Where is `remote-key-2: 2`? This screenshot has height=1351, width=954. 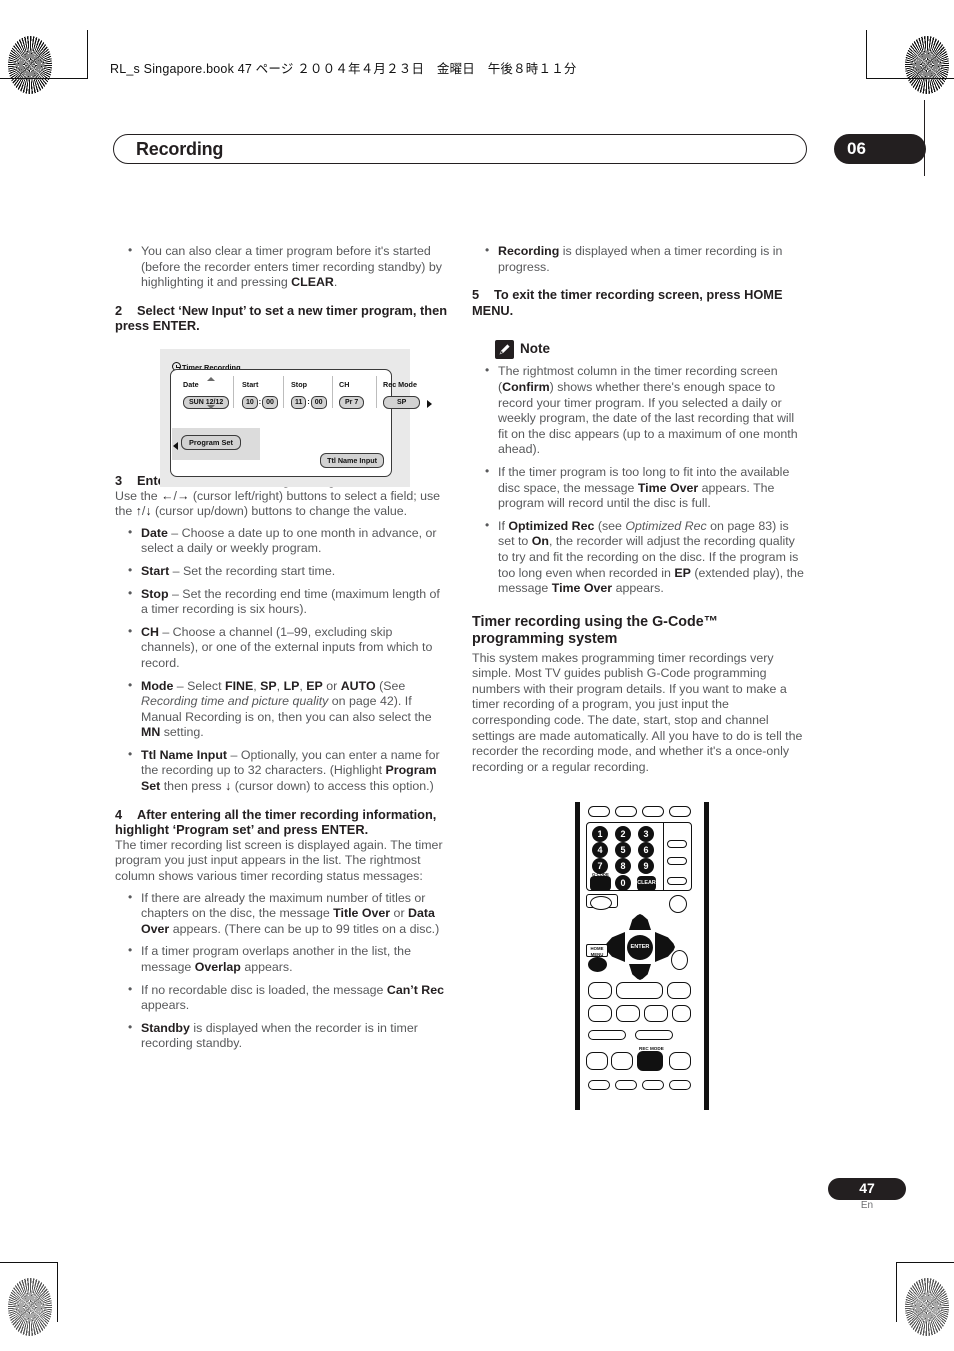
remote-key-2: 2 is located at coordinates (623, 834).